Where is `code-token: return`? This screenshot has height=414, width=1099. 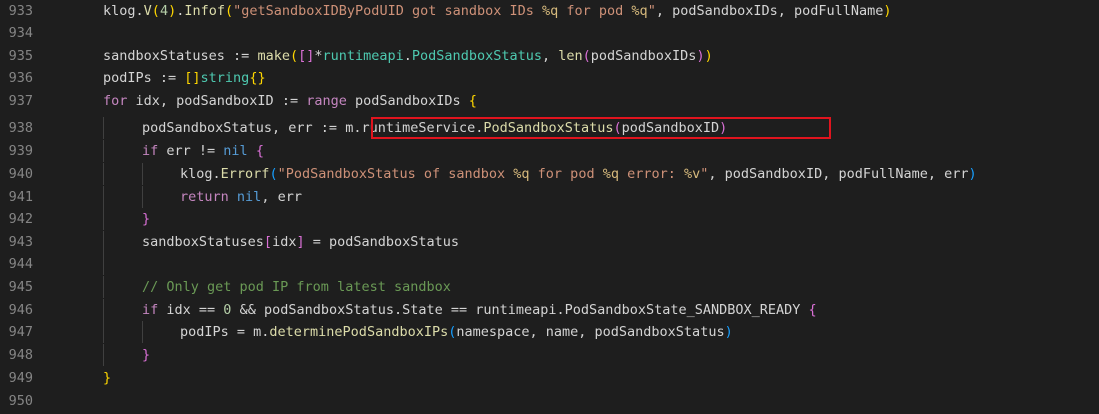
code-token: return is located at coordinates (204, 197).